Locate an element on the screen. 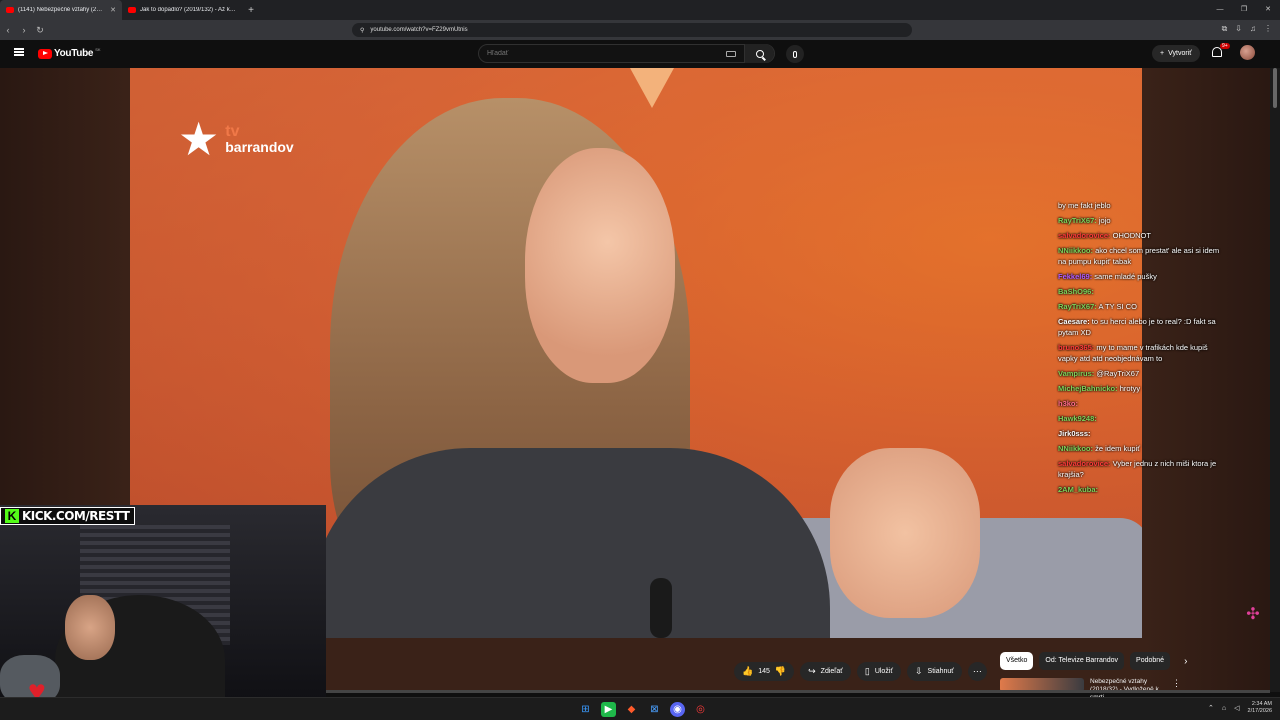  maximize-button: ❐ is located at coordinates (1244, 10).